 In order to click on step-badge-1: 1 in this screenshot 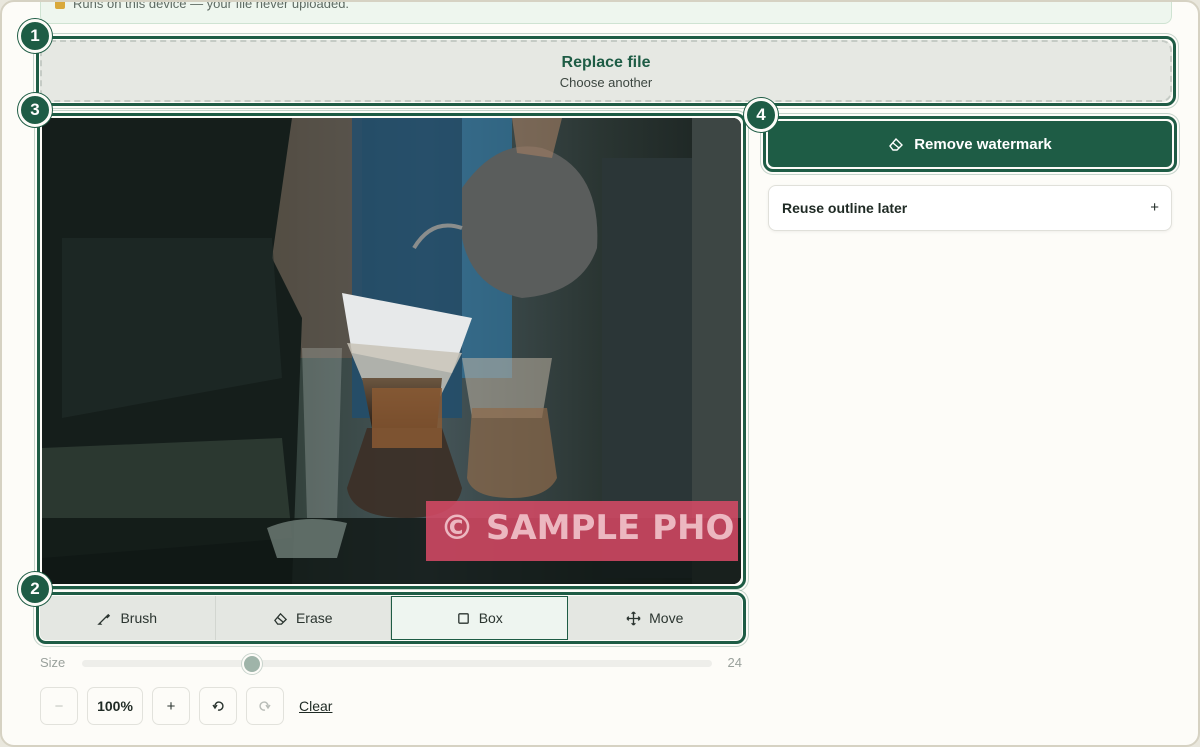, I will do `click(35, 36)`.